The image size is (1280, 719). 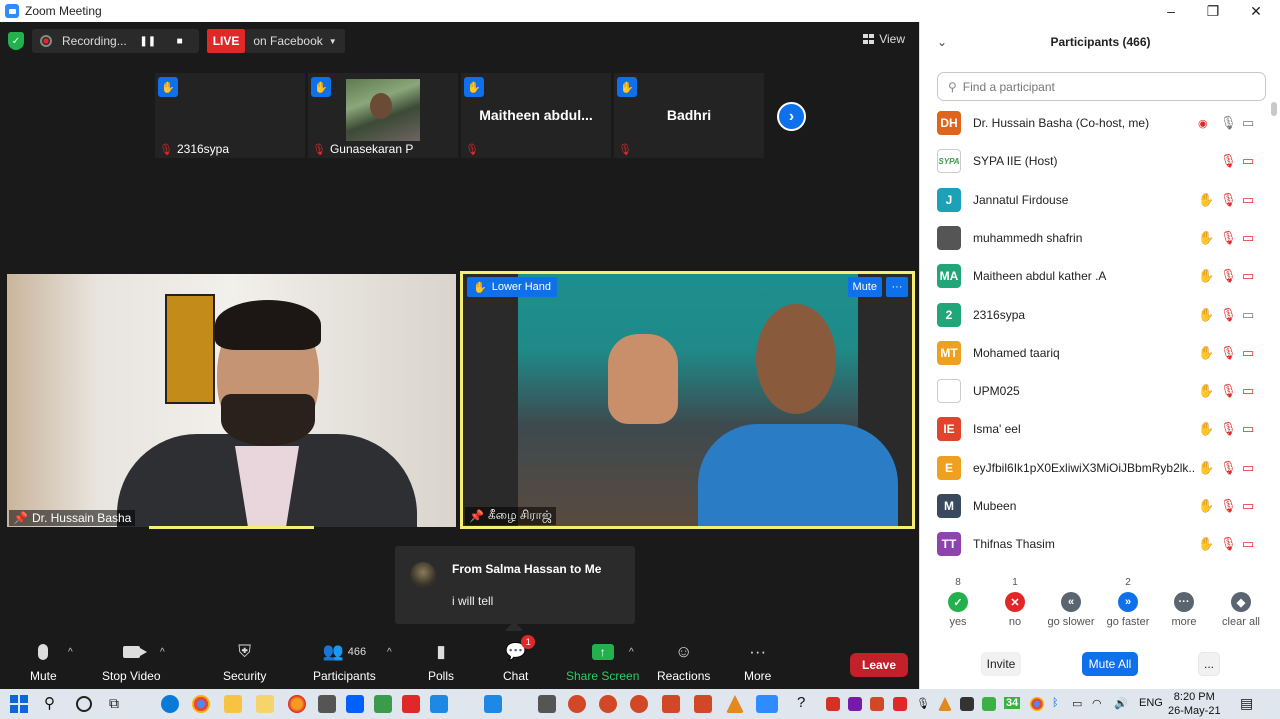 What do you see at coordinates (547, 704) in the screenshot?
I see `word-icon` at bounding box center [547, 704].